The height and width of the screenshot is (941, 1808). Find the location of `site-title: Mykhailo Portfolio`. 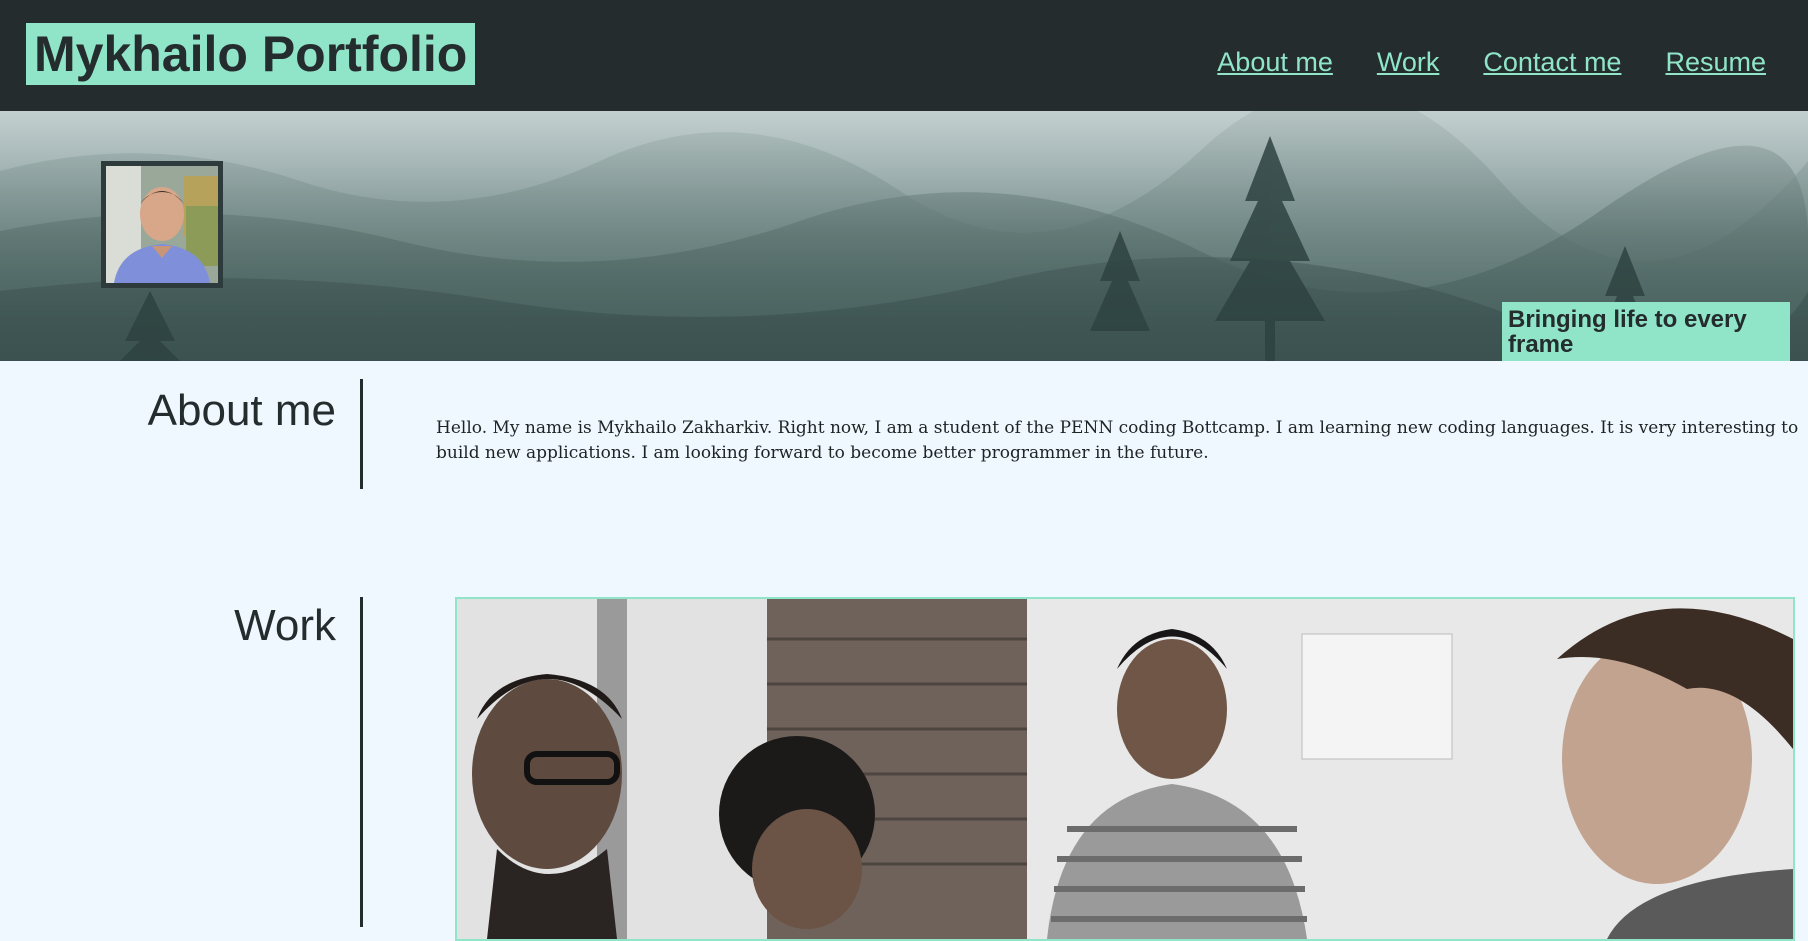

site-title: Mykhailo Portfolio is located at coordinates (251, 54).